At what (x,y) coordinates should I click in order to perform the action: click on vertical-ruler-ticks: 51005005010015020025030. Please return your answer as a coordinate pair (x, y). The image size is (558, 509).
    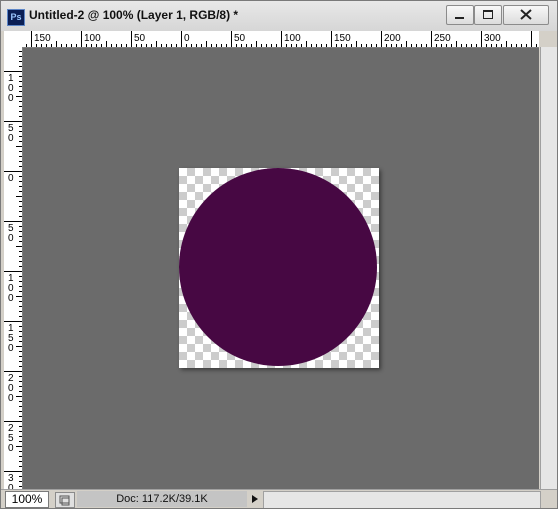
    Looking at the image, I should click on (13, 270).